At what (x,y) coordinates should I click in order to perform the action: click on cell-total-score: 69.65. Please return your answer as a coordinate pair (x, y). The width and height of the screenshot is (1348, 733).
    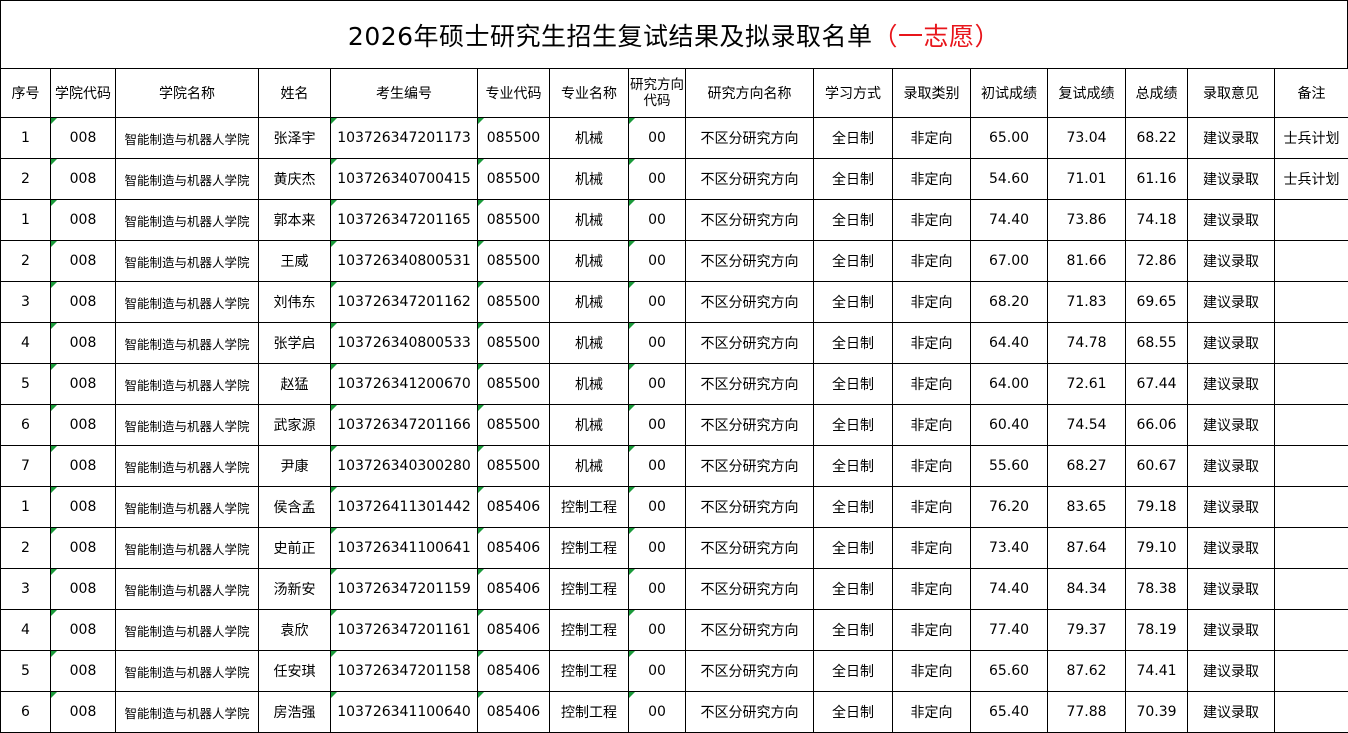
    Looking at the image, I should click on (1157, 302).